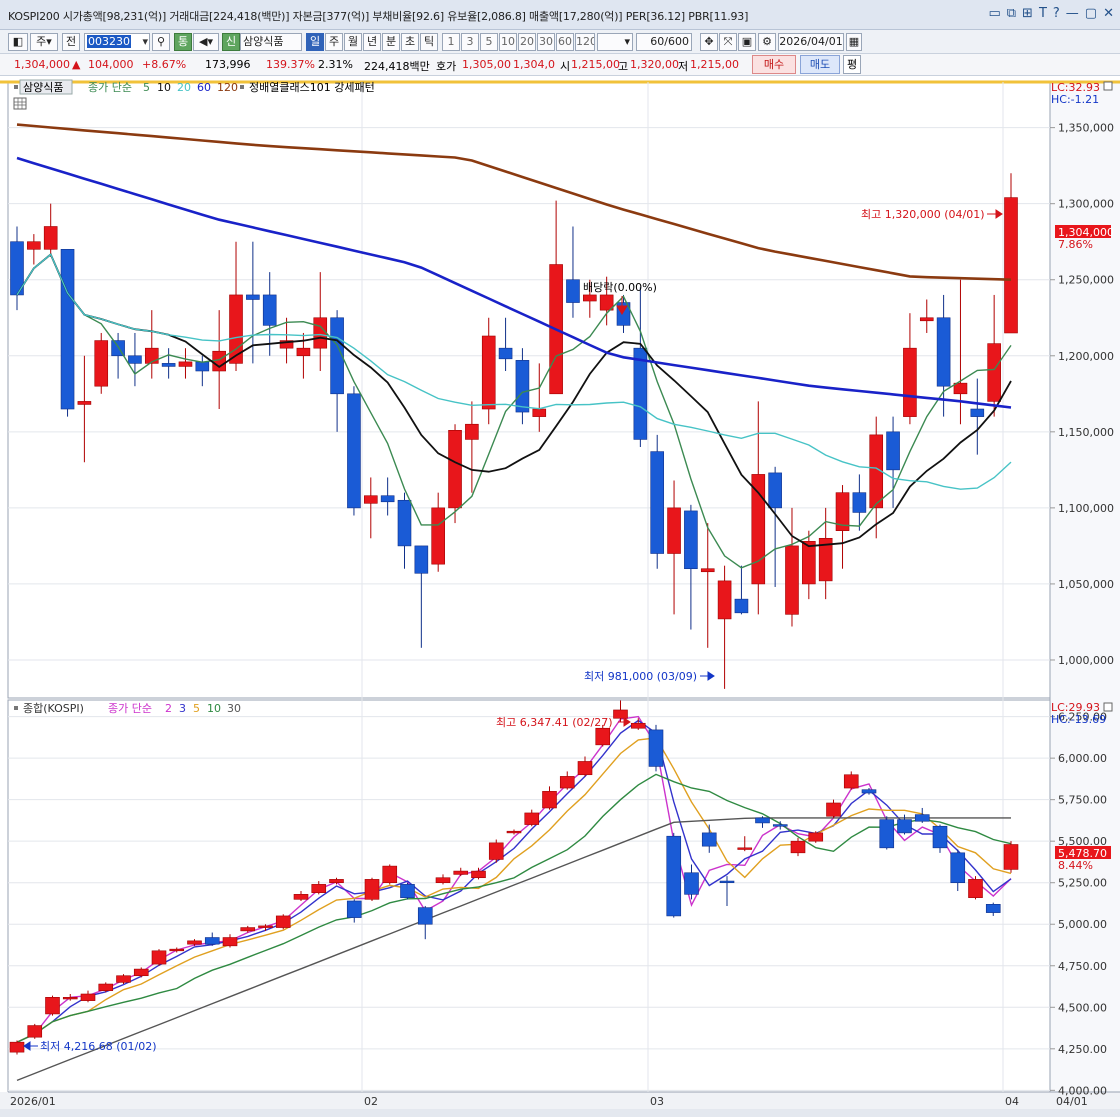 Image resolution: width=1120 pixels, height=1117 pixels. I want to click on upper_panel-ytick-label: 1,300,000, so click(1086, 204).